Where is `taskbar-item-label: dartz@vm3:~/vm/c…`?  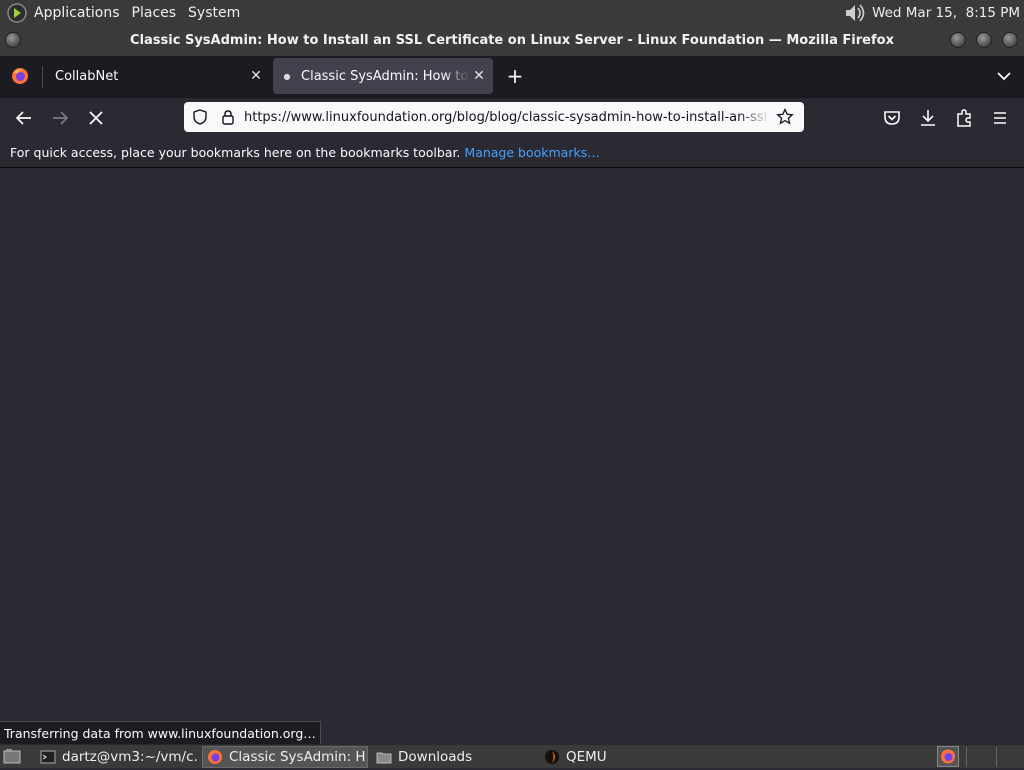
taskbar-item-label: dartz@vm3:~/vm/c… is located at coordinates (130, 757).